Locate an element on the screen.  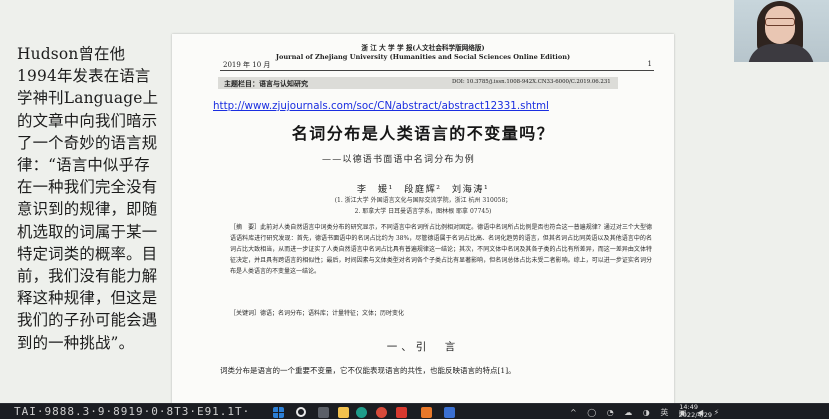
search-icon is located at coordinates (301, 412).